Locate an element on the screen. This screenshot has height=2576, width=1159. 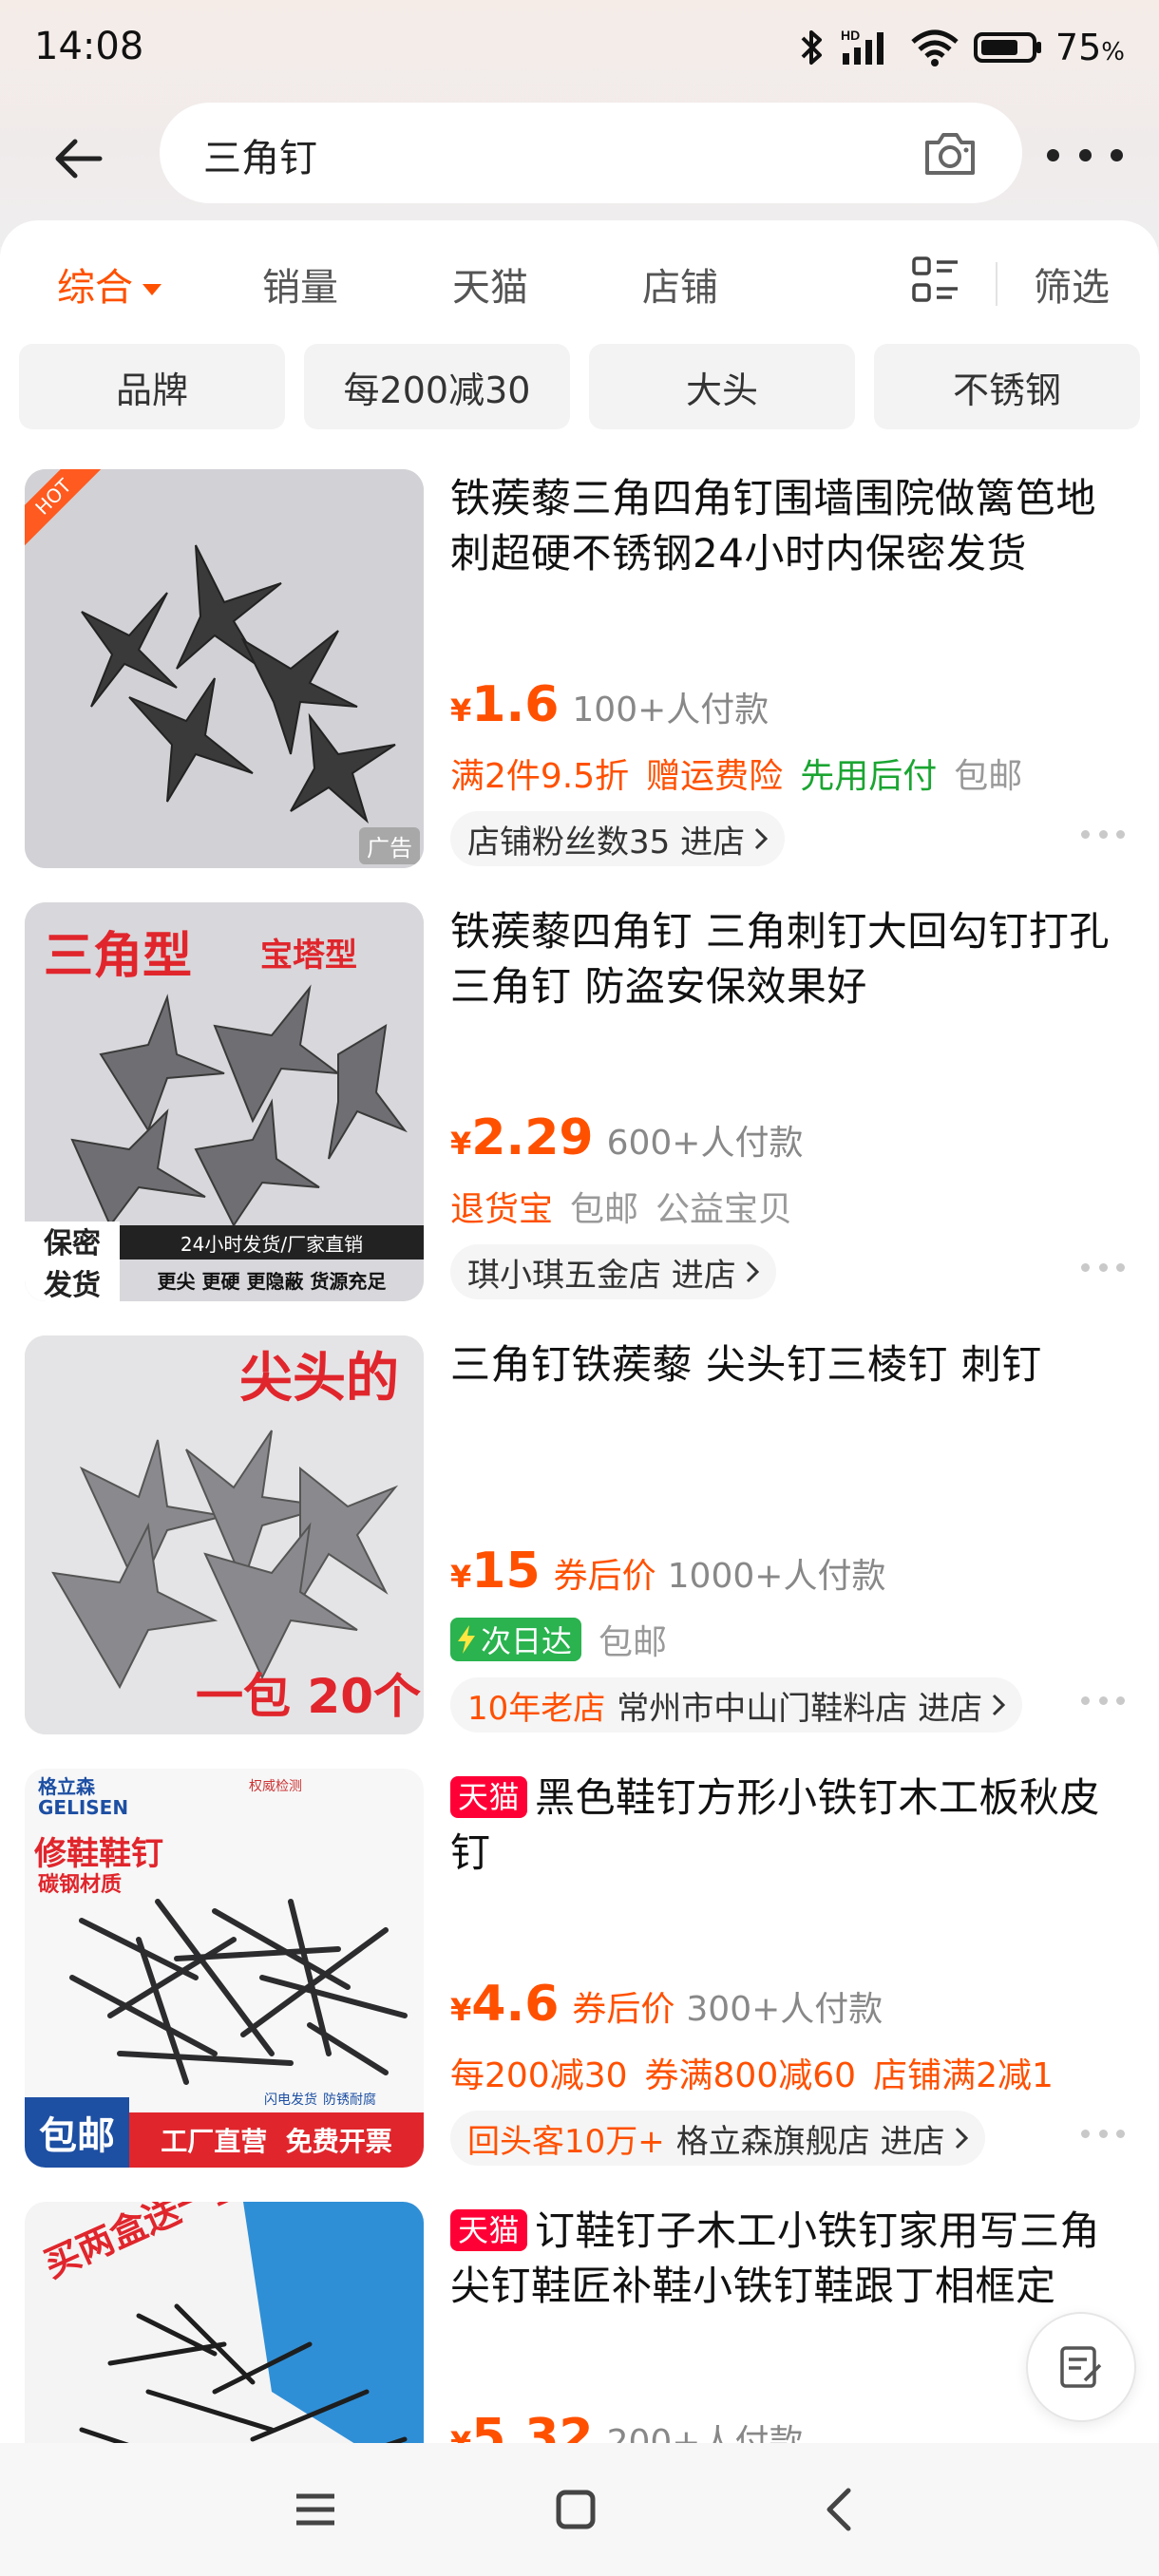
caltrop-photo is located at coordinates (224, 668).